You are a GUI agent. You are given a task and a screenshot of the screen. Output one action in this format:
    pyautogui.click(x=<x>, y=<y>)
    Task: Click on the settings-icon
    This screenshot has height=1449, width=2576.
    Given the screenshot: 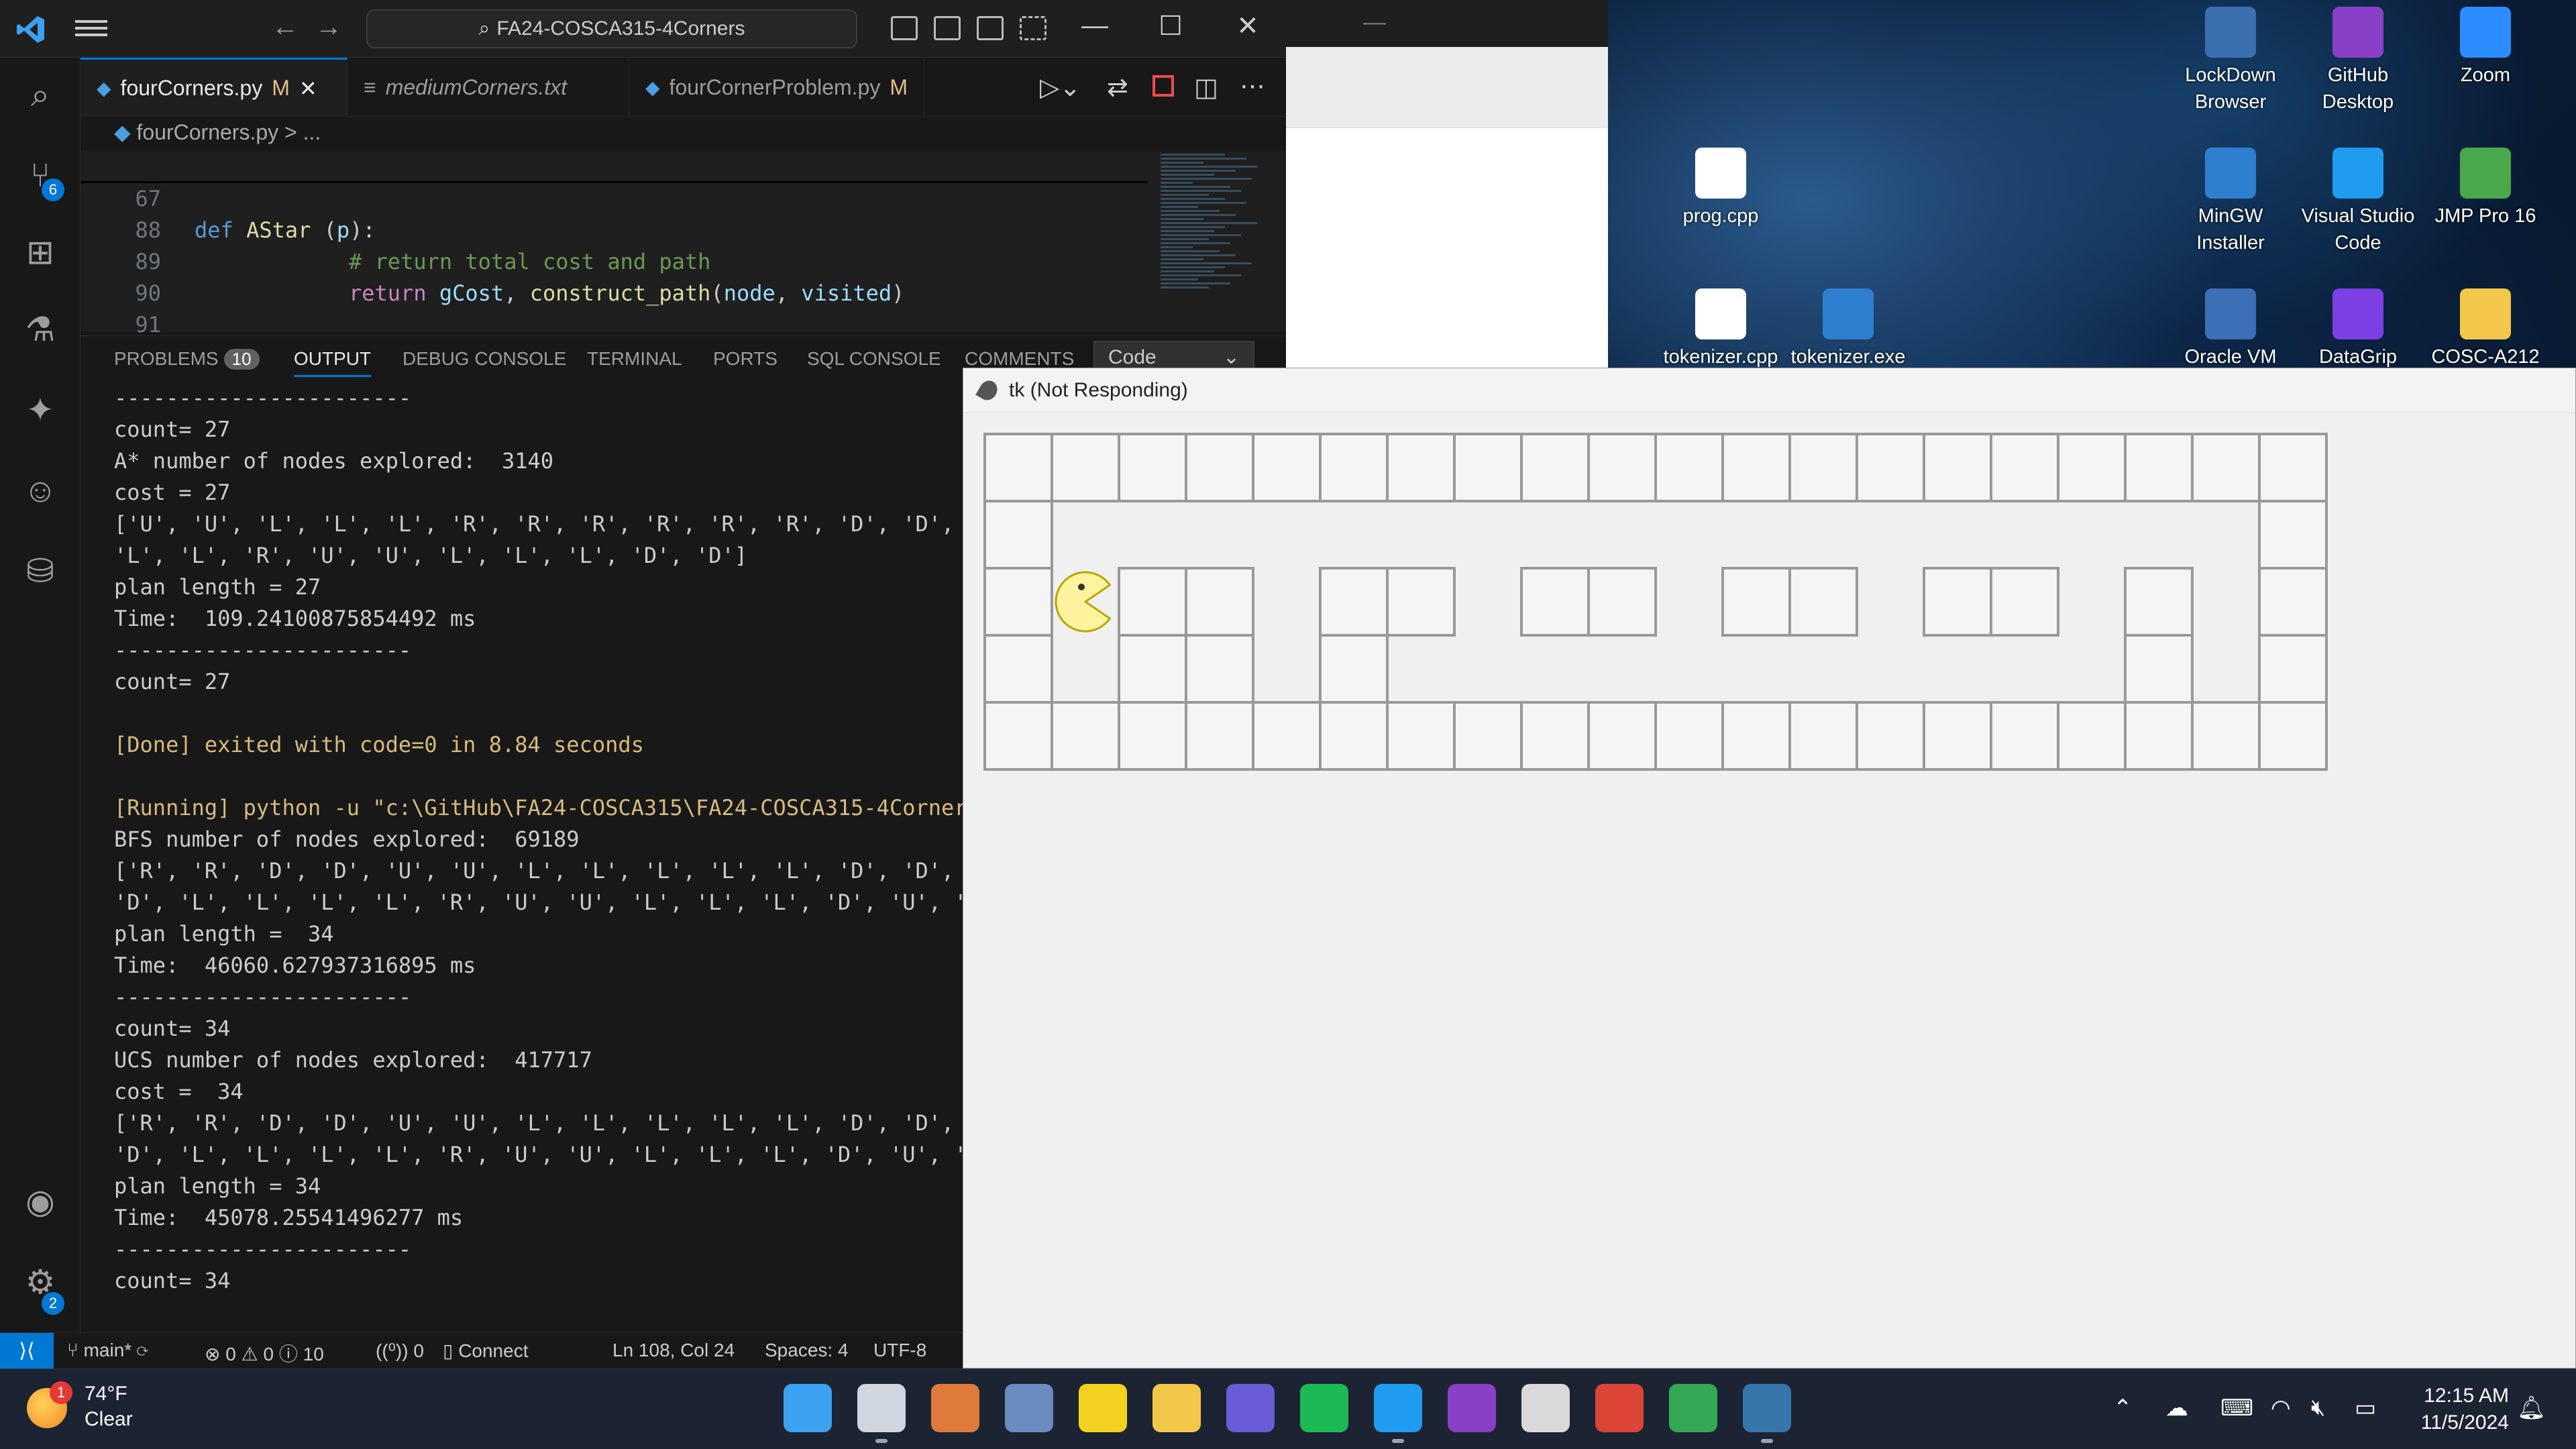 What is the action you would take?
    pyautogui.click(x=1029, y=1408)
    